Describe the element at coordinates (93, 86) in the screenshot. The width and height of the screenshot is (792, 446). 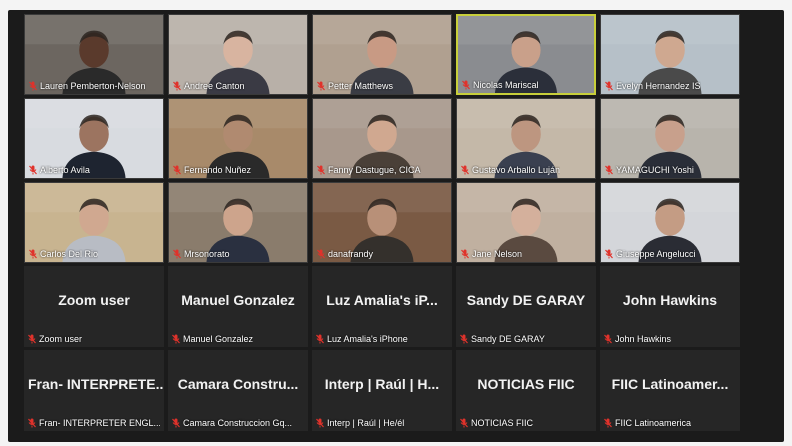
I see `participant-name: Lauren Pemberton-Nelson` at that location.